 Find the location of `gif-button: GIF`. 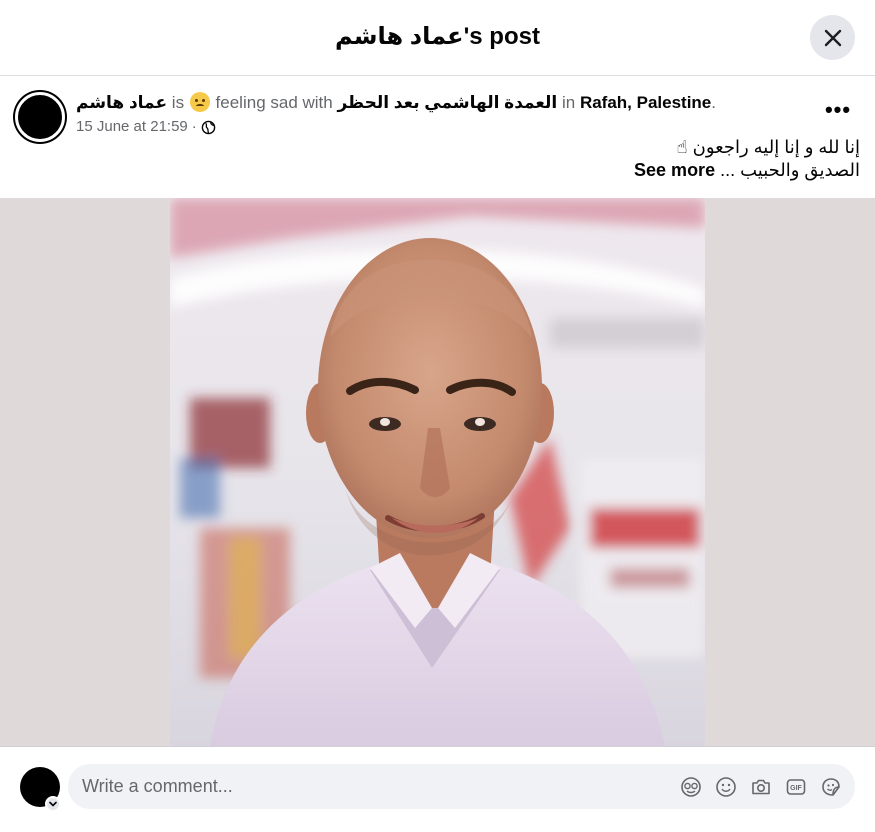

gif-button: GIF is located at coordinates (795, 786).